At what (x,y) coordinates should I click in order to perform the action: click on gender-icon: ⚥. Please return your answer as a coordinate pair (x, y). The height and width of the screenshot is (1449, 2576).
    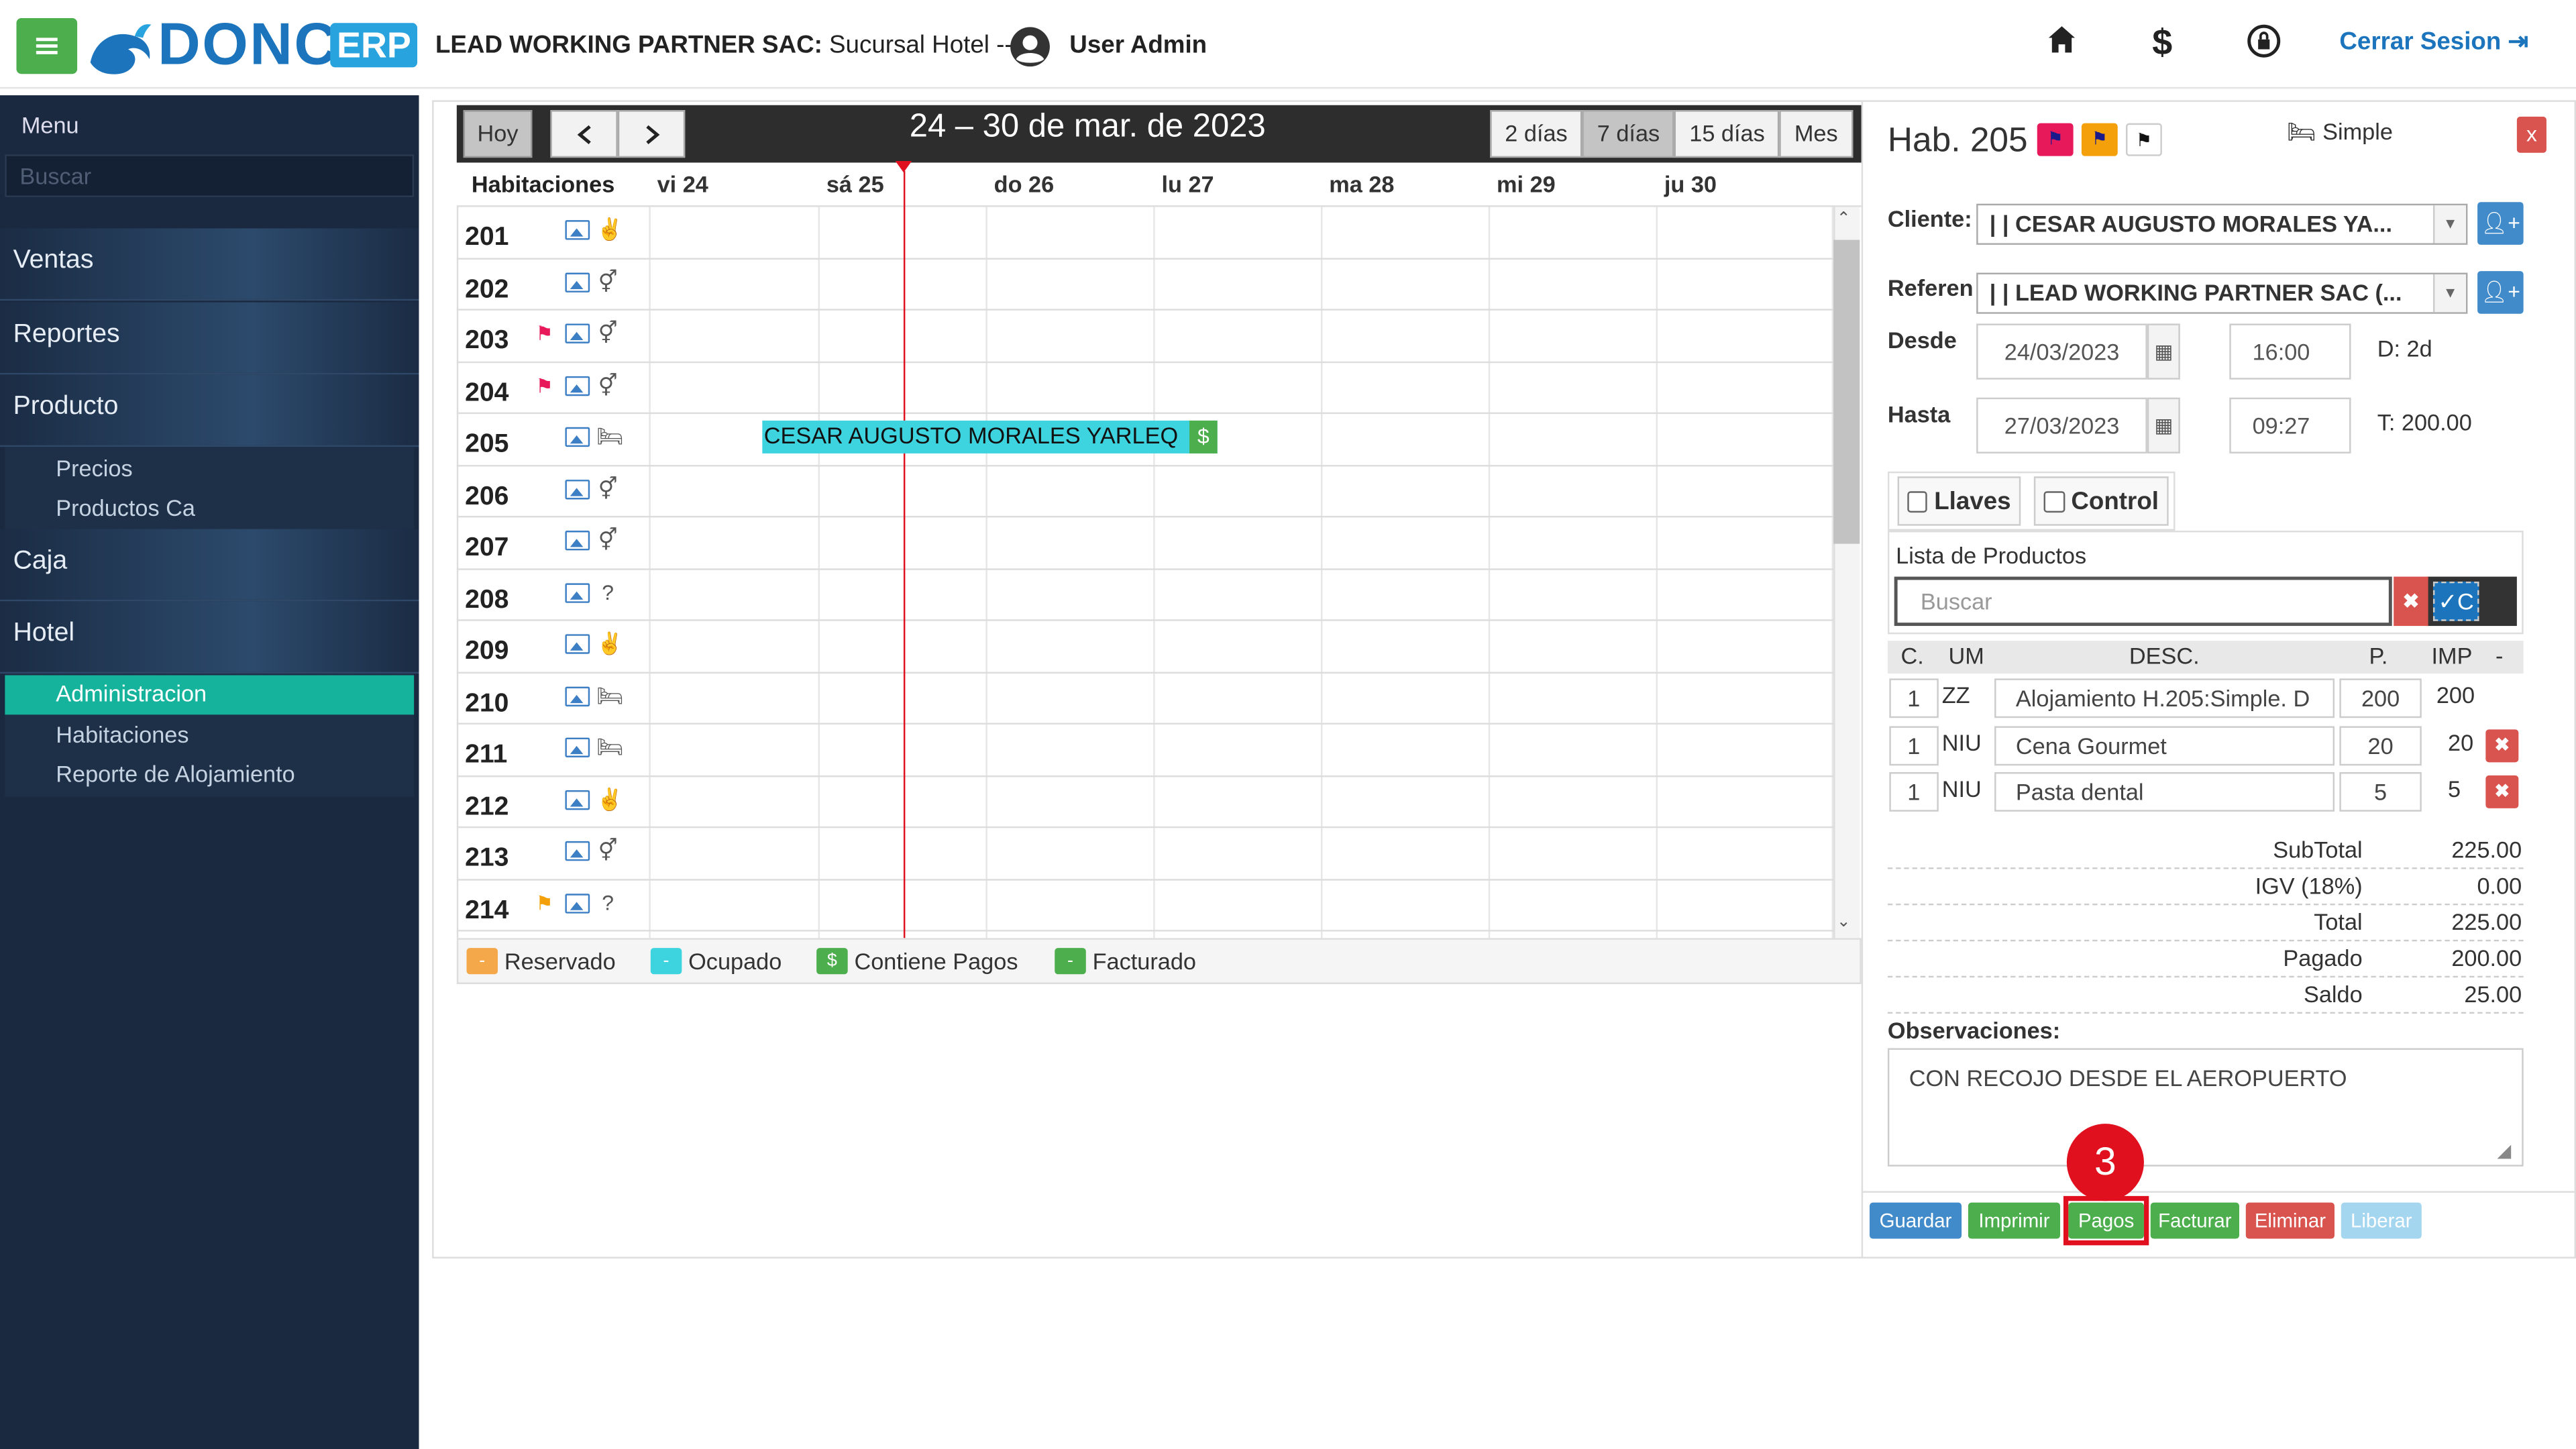
    Looking at the image, I should click on (608, 332).